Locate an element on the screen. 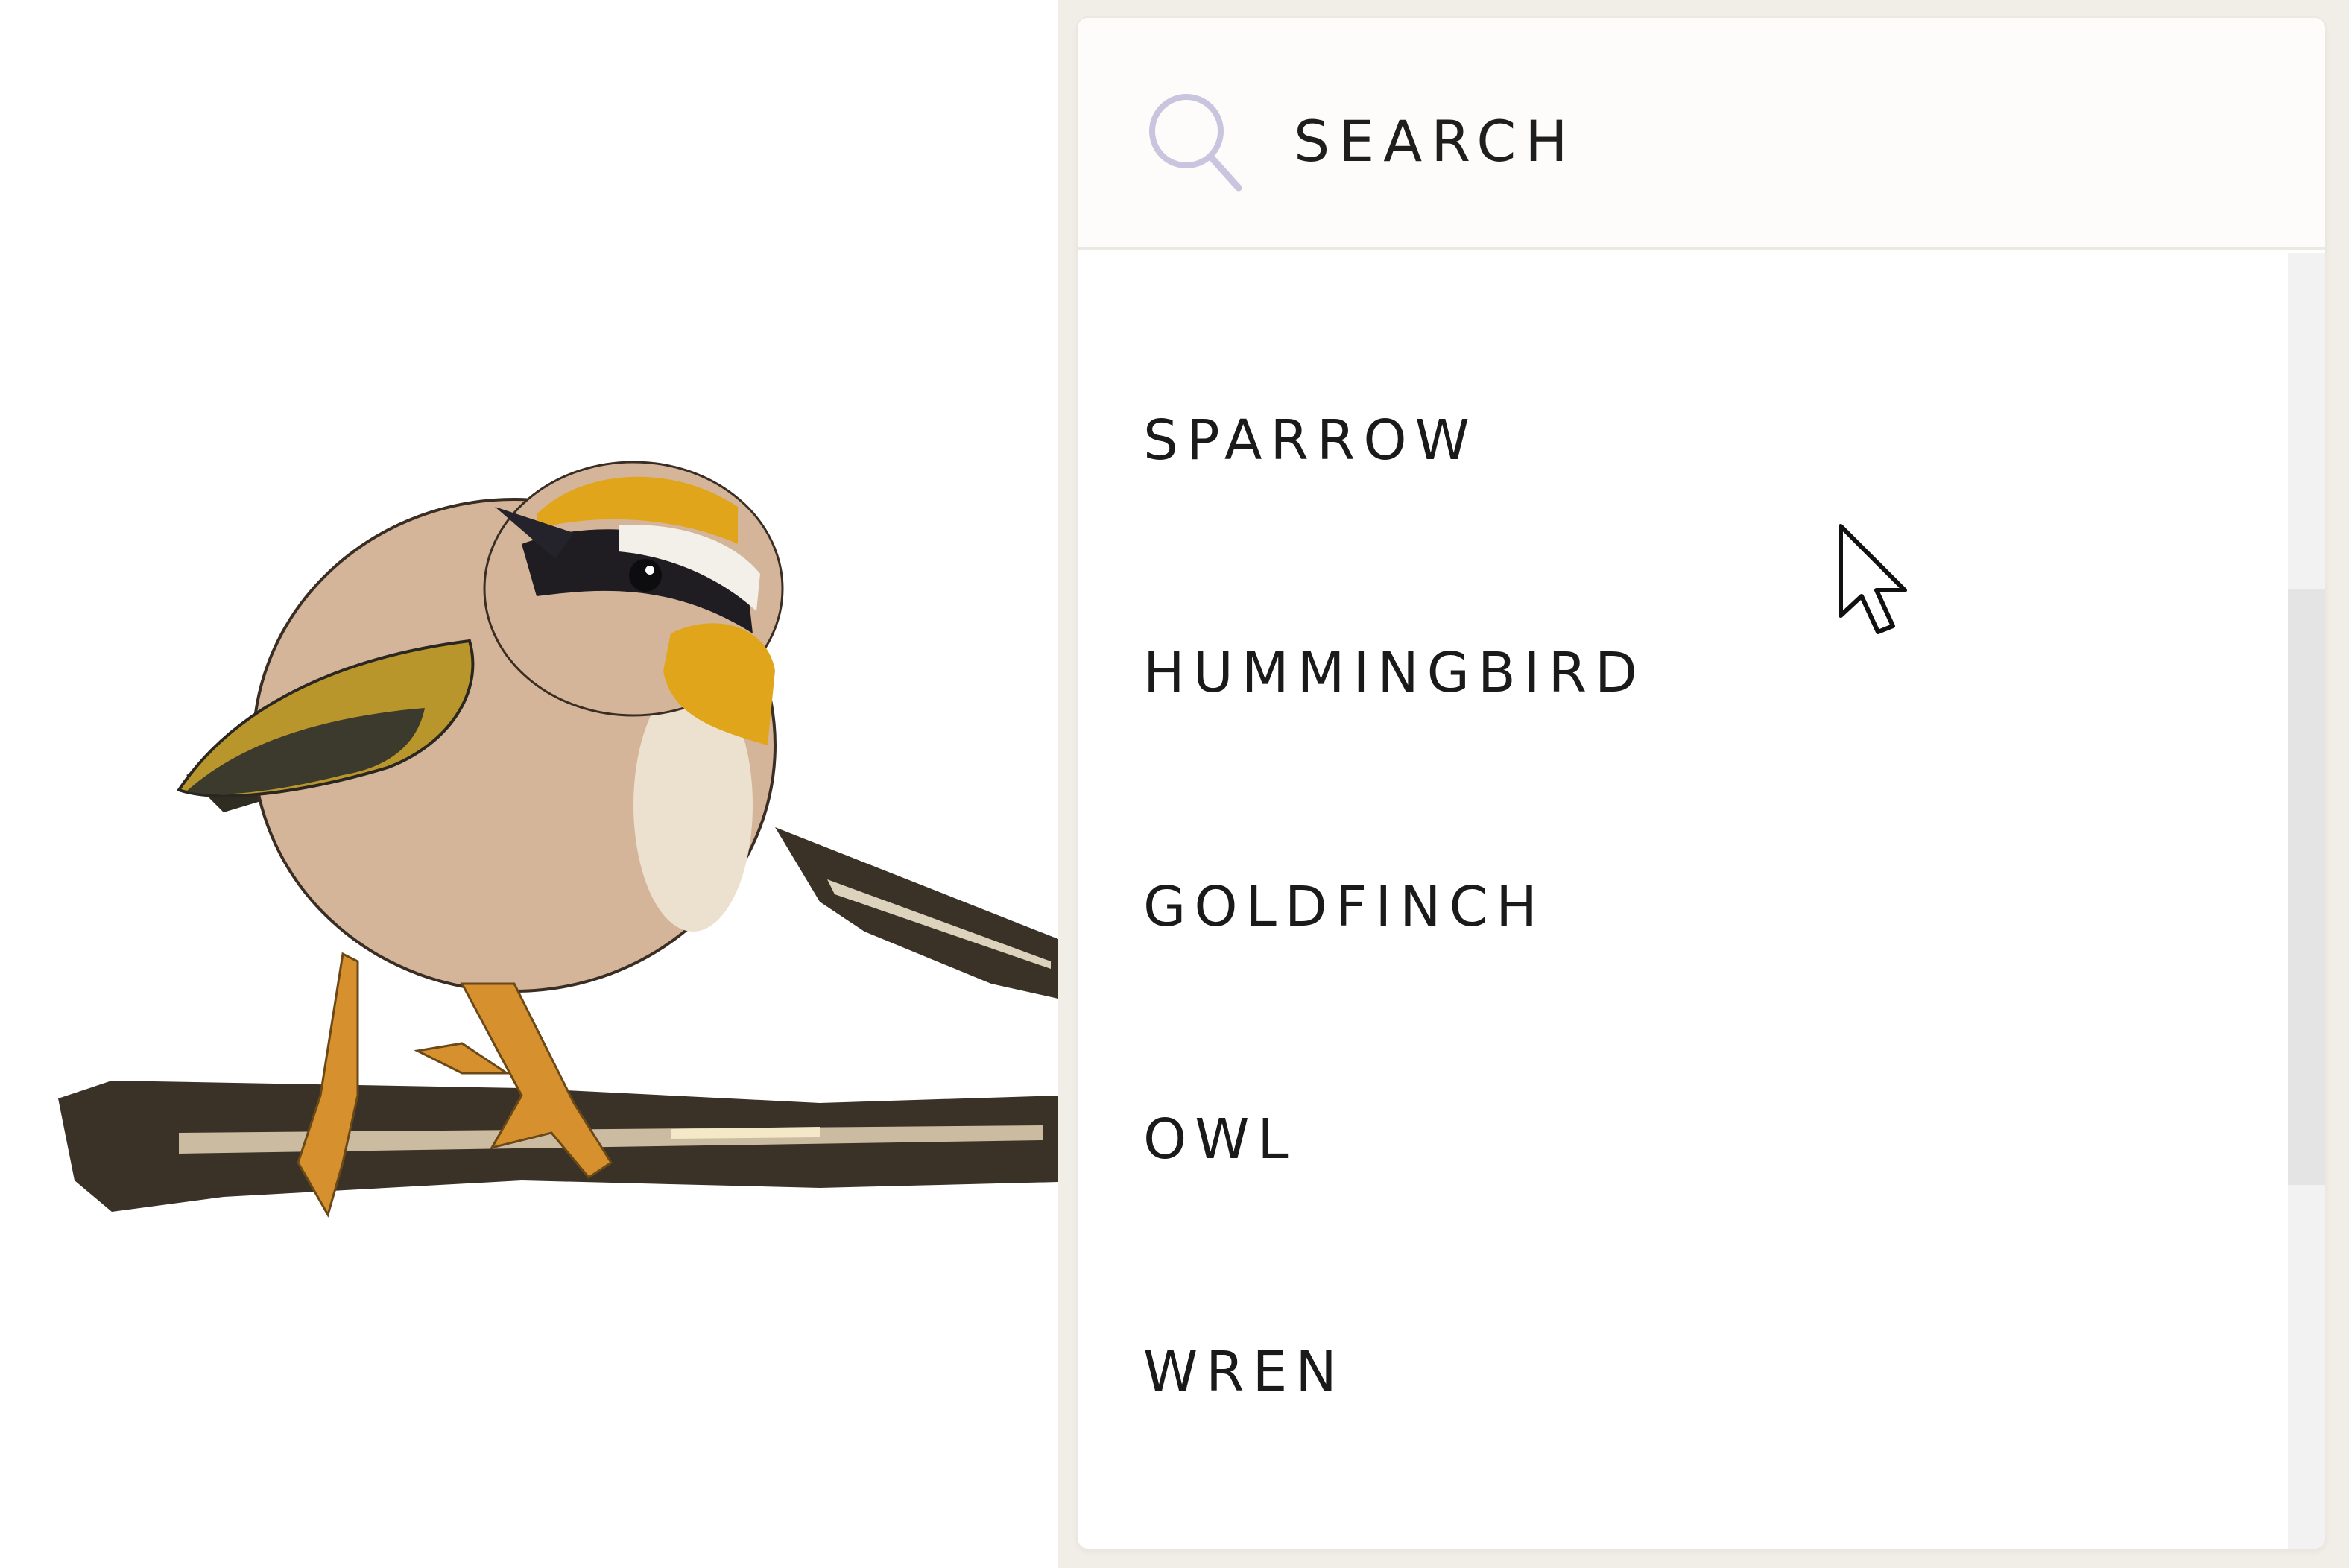 Image resolution: width=2349 pixels, height=1568 pixels. scrollbar-track is located at coordinates (2306, 901).